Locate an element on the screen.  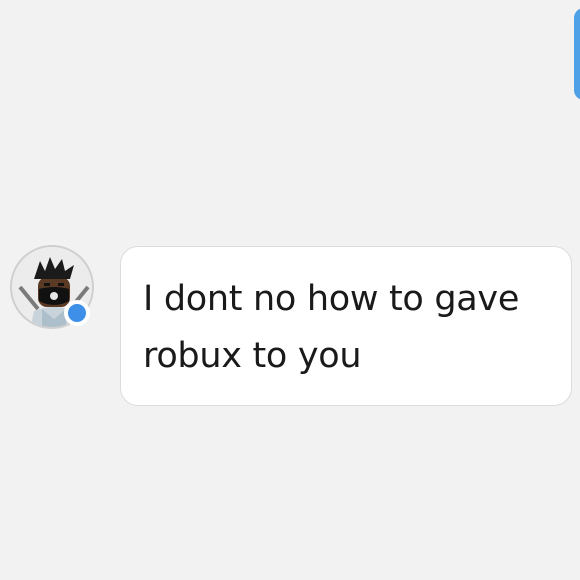
online-status-icon is located at coordinates (77, 313).